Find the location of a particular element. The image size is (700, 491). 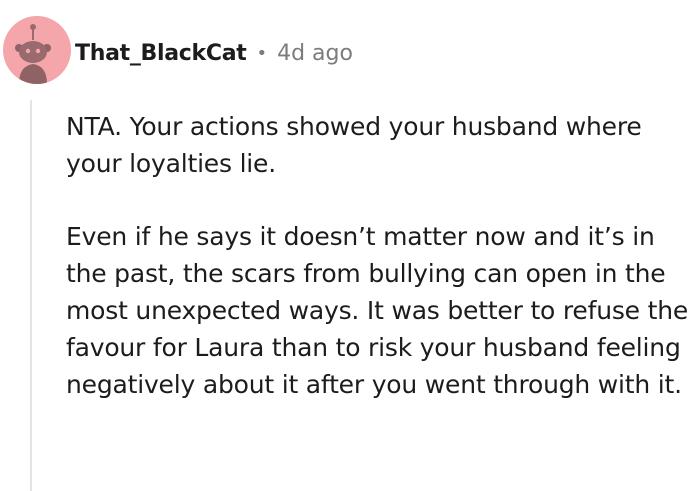

avatar is located at coordinates (37, 50).